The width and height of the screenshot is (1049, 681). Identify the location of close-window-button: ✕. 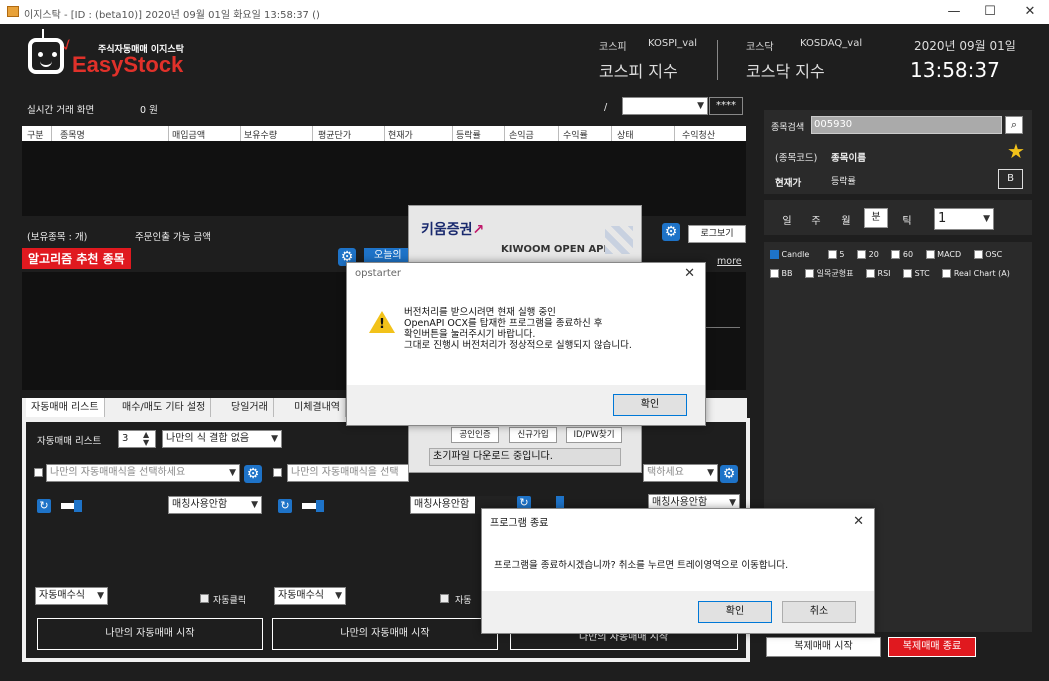
(1030, 12).